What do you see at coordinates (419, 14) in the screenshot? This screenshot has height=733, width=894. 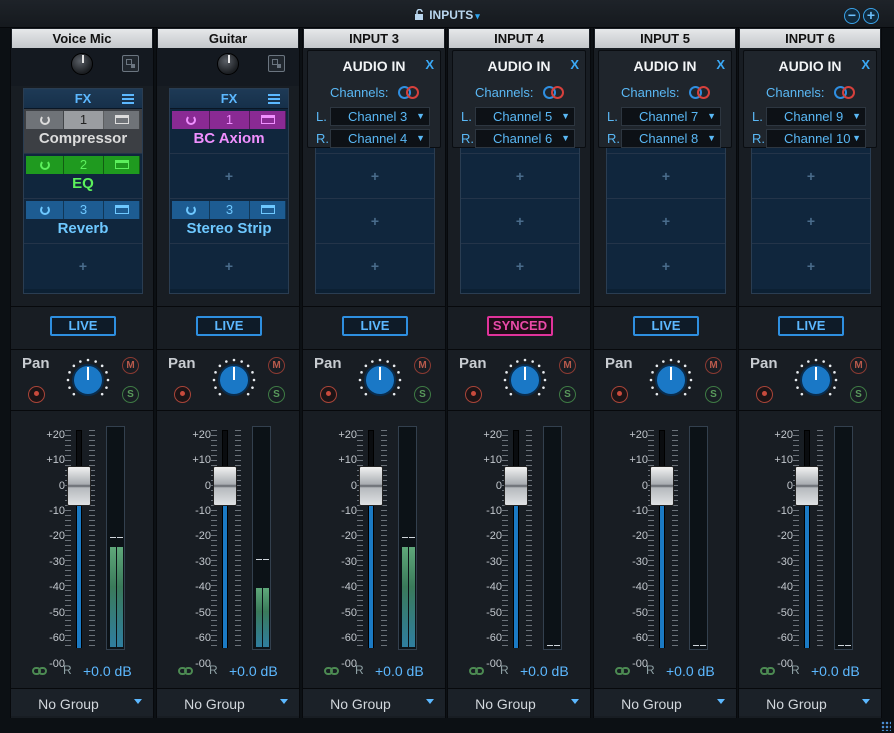 I see `lock-icon` at bounding box center [419, 14].